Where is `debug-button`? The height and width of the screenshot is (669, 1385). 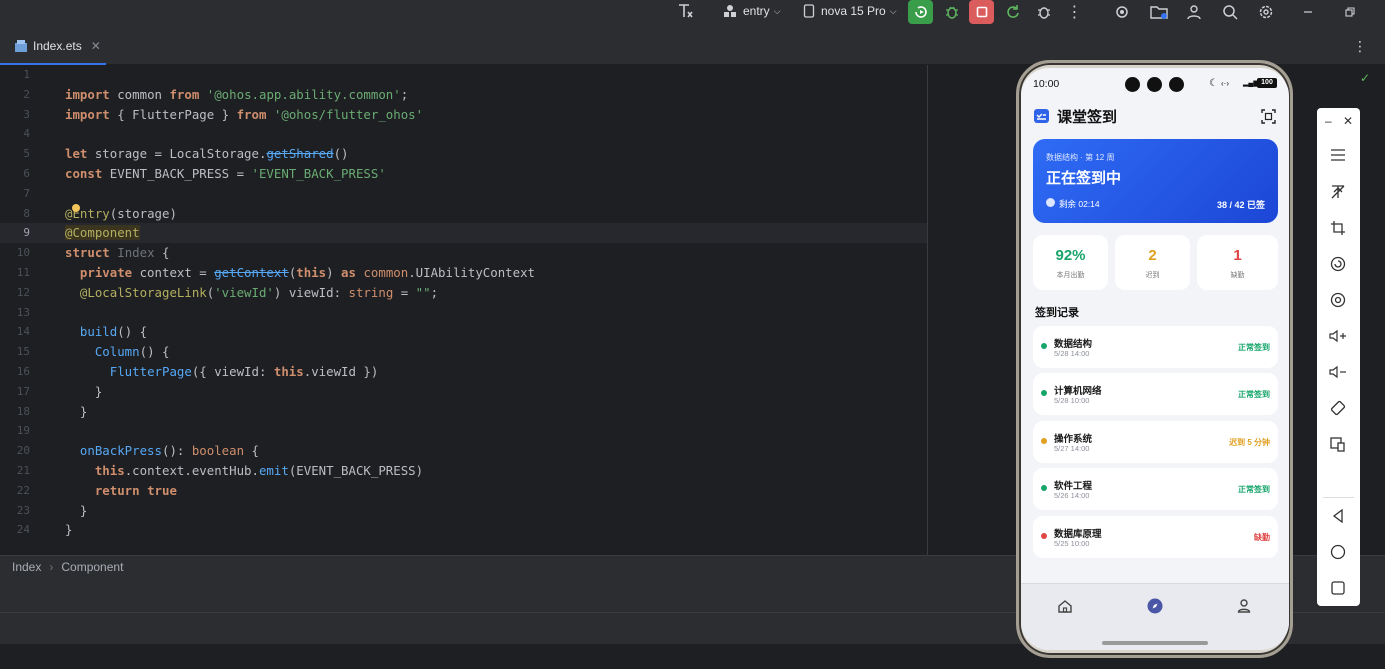 debug-button is located at coordinates (951, 12).